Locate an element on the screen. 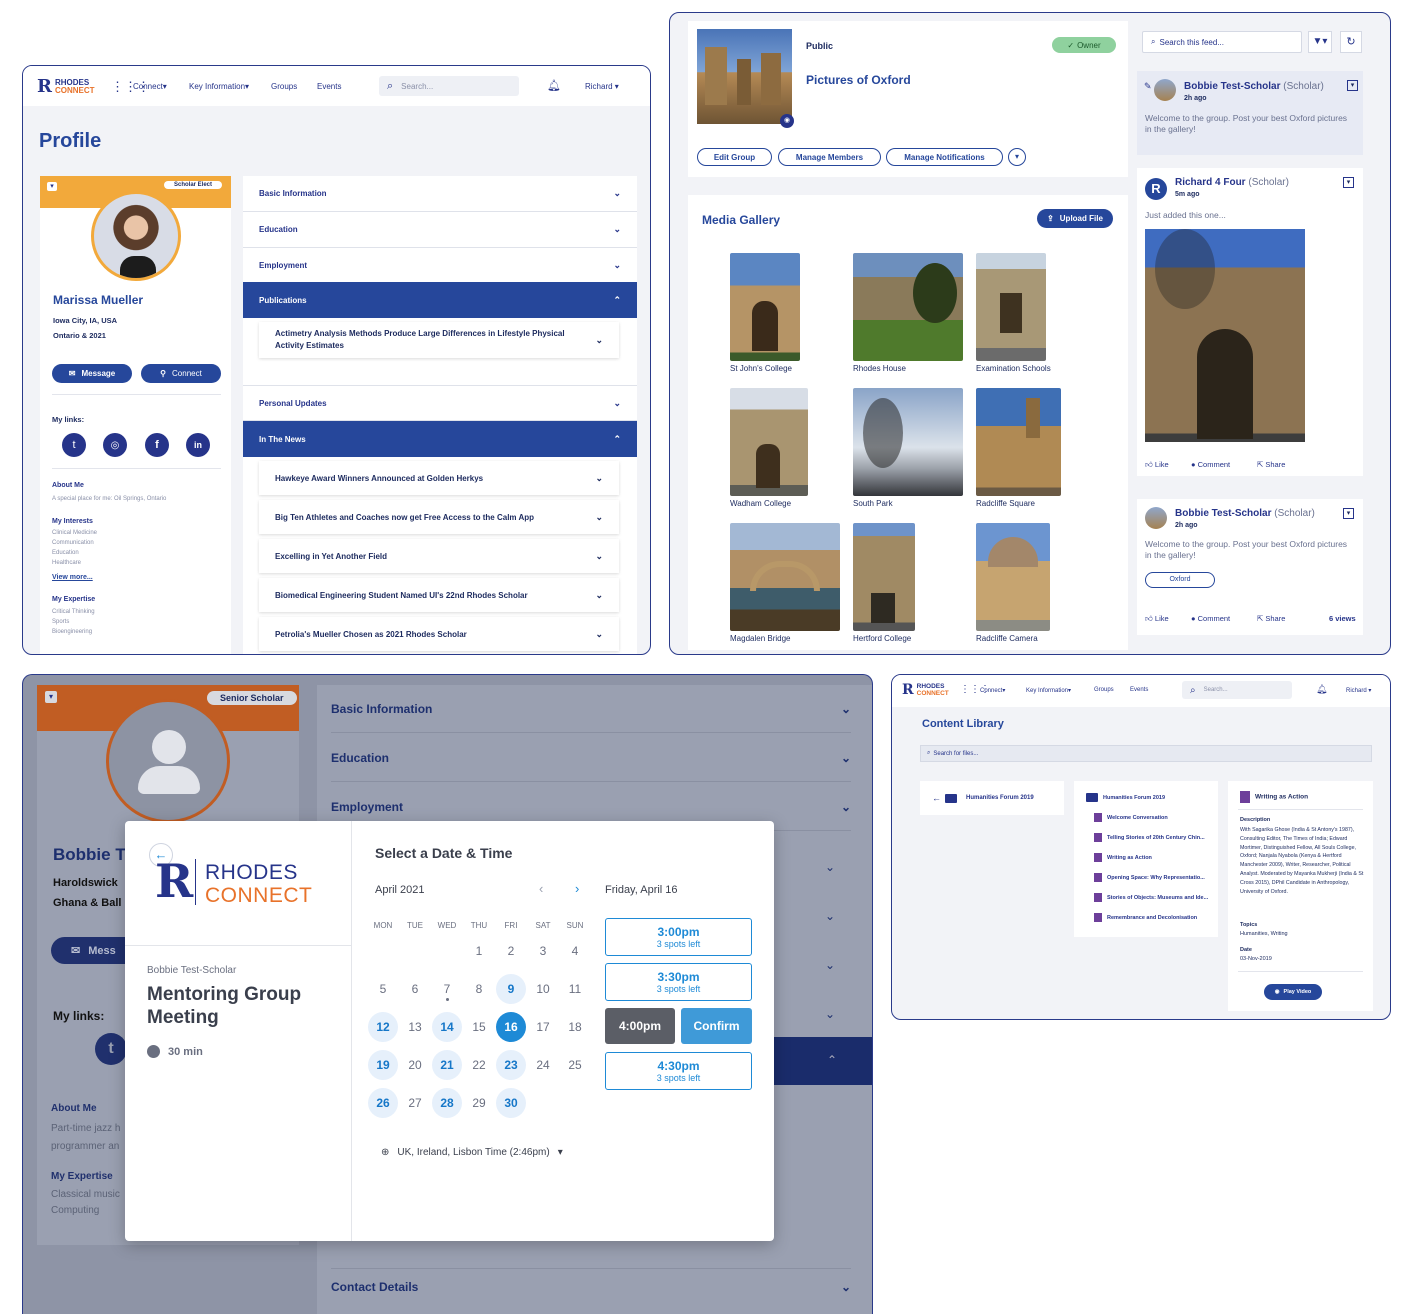  calendar-day-selected: 16 is located at coordinates (511, 1027).